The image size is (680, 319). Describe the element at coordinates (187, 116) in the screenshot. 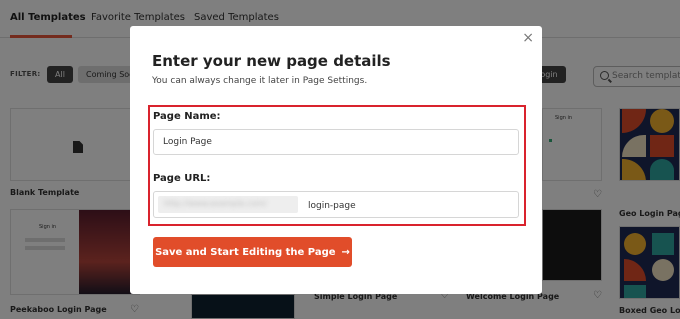

I see `page-name-label: Page Name:` at that location.